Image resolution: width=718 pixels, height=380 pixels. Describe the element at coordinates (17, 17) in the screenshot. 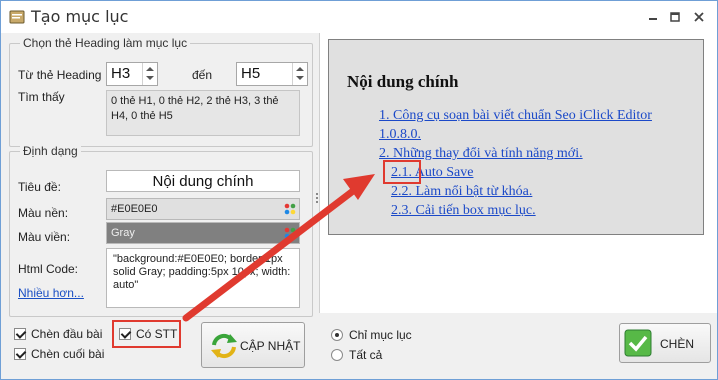

I see `app-icon` at that location.